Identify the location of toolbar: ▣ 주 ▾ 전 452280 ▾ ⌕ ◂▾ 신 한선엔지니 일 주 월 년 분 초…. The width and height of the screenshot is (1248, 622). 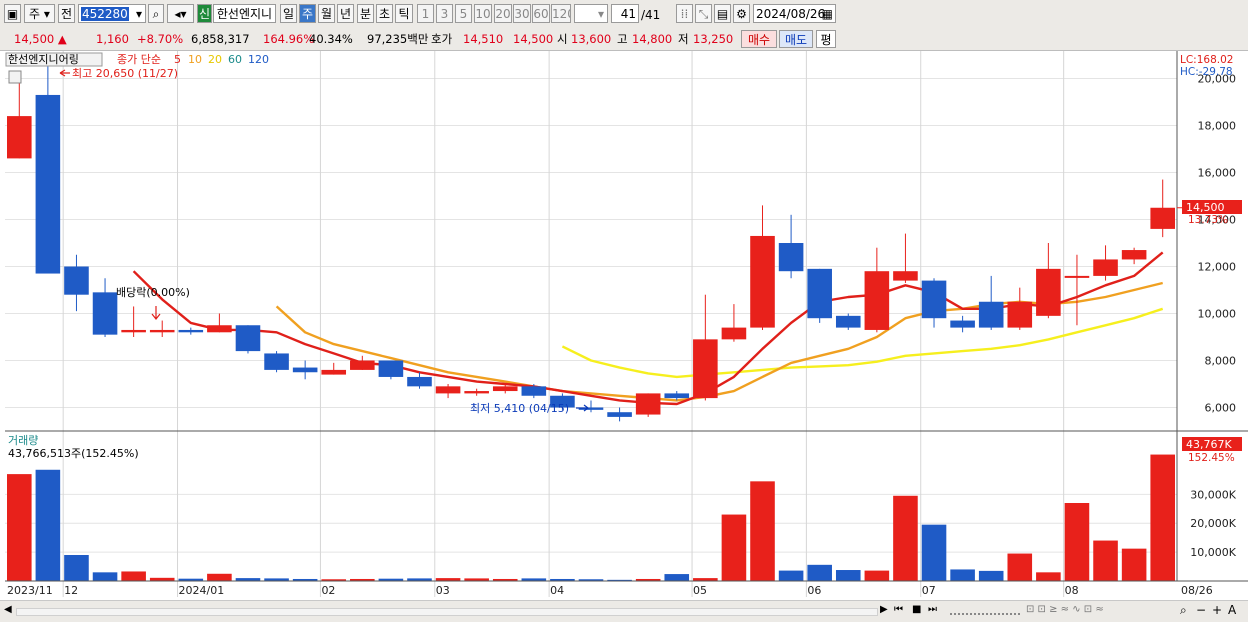
(624, 14).